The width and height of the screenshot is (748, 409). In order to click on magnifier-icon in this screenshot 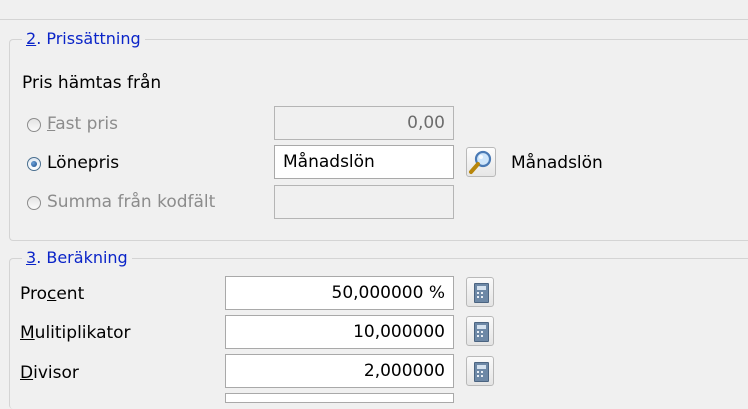, I will do `click(480, 162)`.